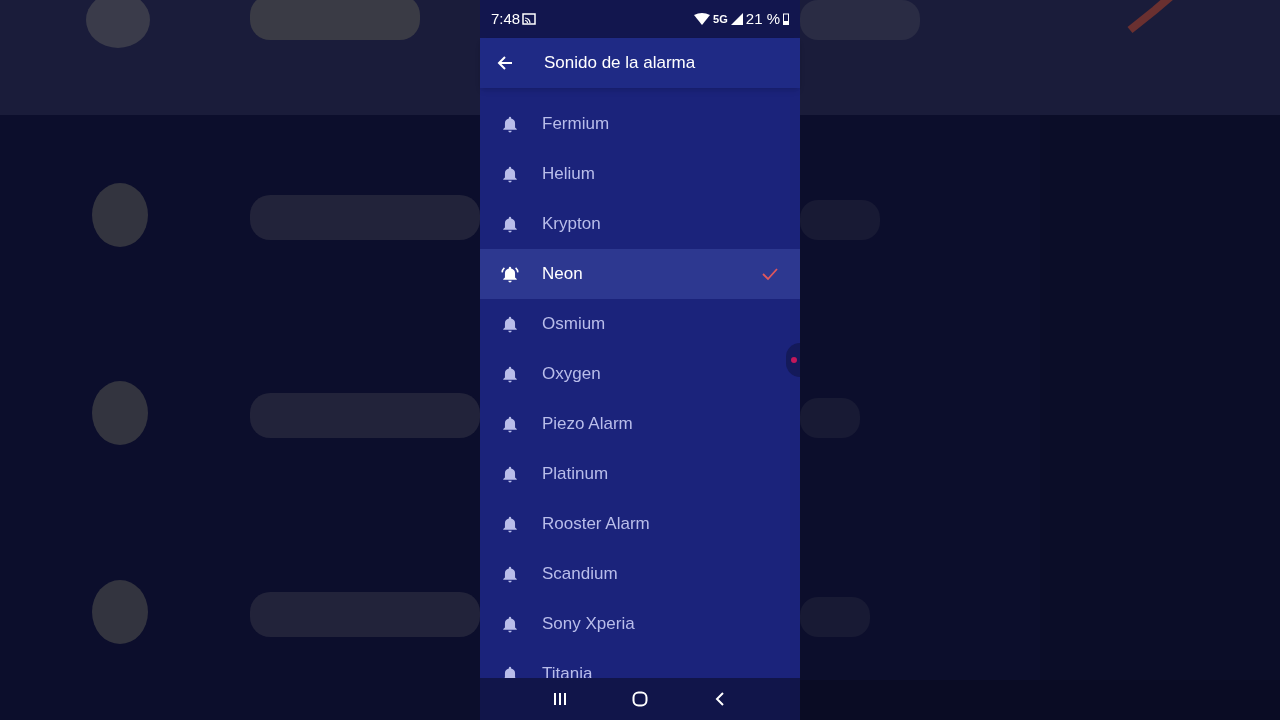  Describe the element at coordinates (720, 699) in the screenshot. I see `back-chevron-icon` at that location.